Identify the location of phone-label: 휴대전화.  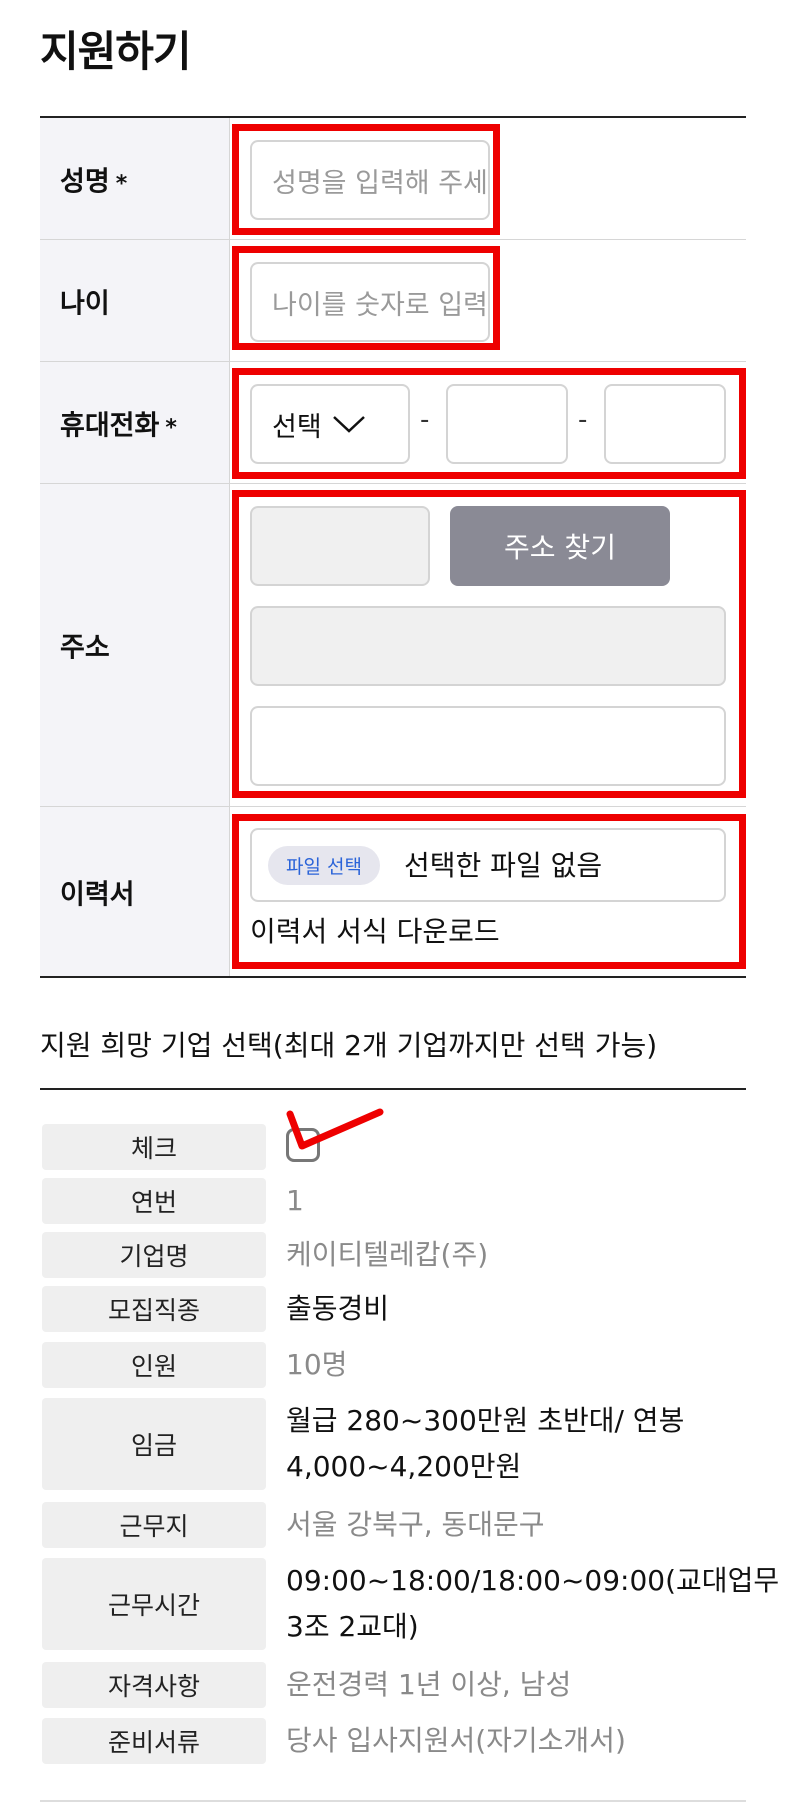
(110, 425).